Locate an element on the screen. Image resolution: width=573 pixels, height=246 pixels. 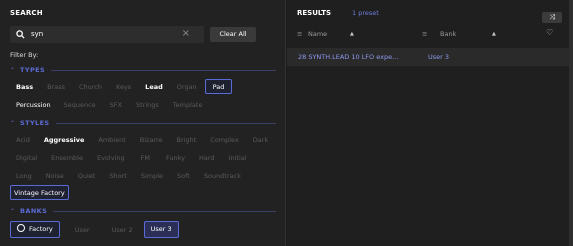
tag-funky: Funky is located at coordinates (175, 157).